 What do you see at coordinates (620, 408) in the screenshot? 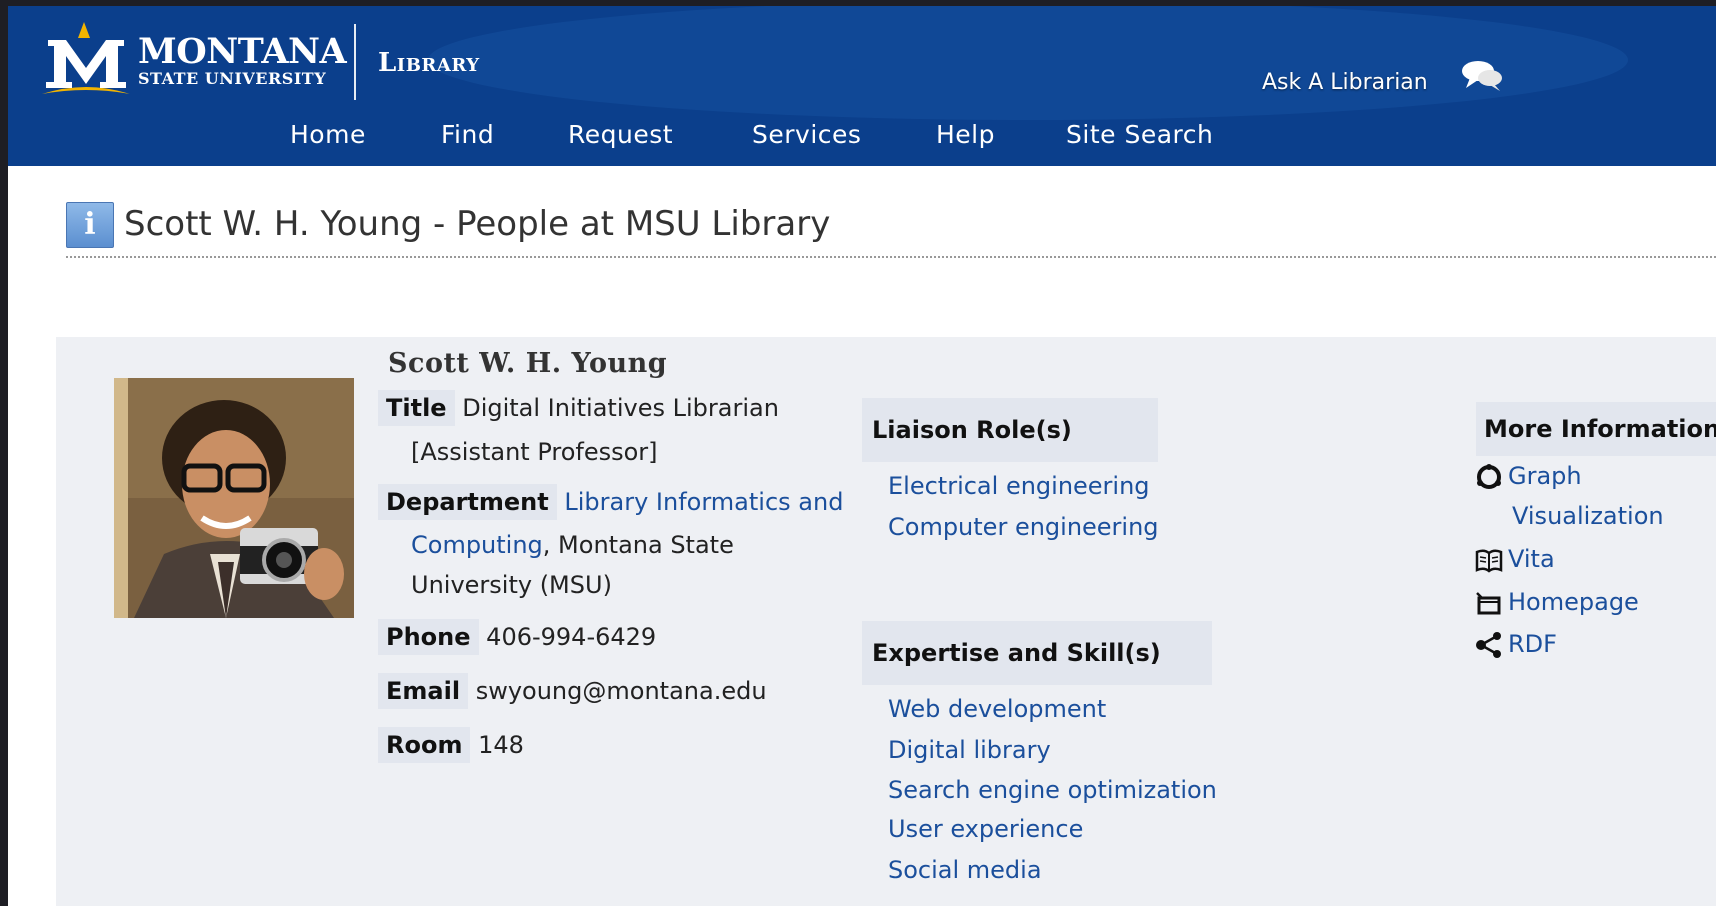
I see `title-value: Digital Initiatives Librarian` at bounding box center [620, 408].